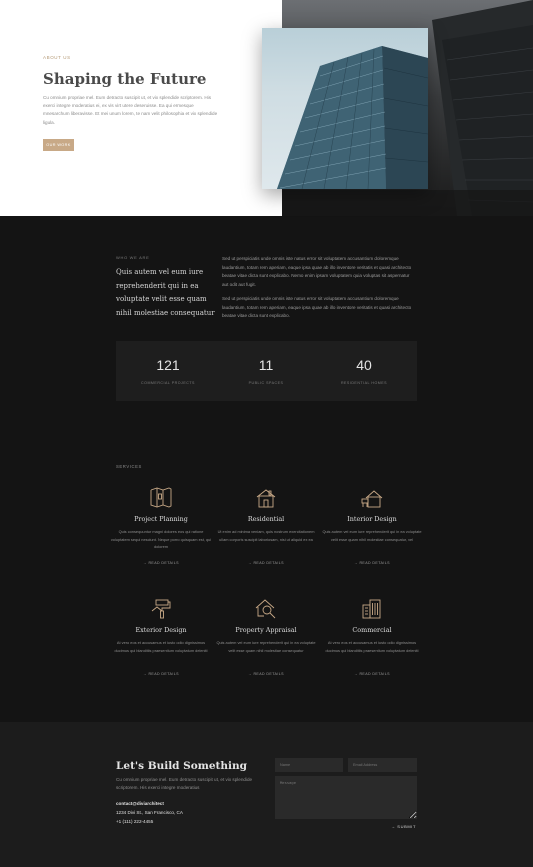  What do you see at coordinates (57, 57) in the screenshot?
I see `hero-eyebrow: ABOUT US` at bounding box center [57, 57].